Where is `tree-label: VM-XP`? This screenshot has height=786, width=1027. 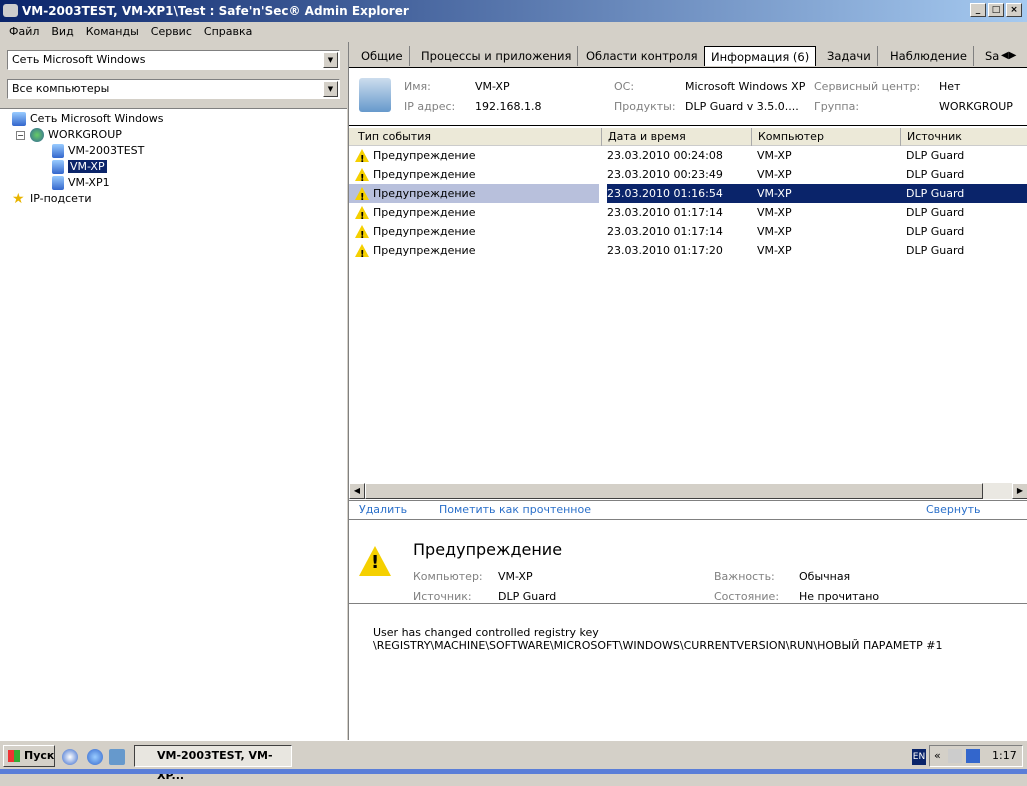 tree-label: VM-XP is located at coordinates (87, 166).